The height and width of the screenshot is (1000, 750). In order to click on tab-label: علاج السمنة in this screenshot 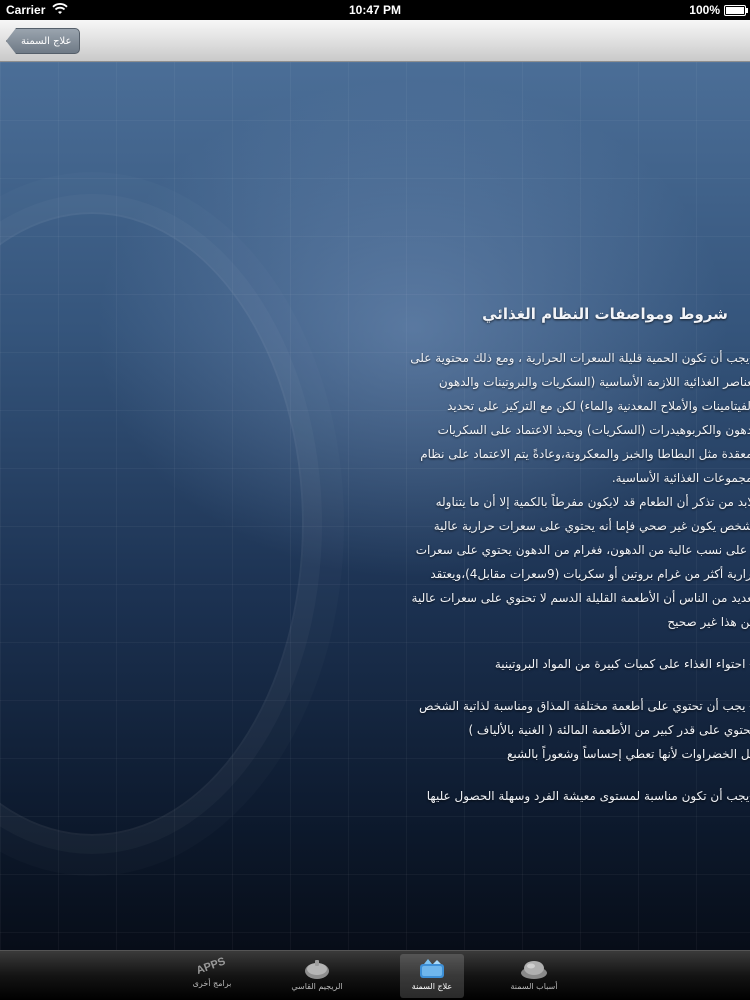, I will do `click(432, 986)`.